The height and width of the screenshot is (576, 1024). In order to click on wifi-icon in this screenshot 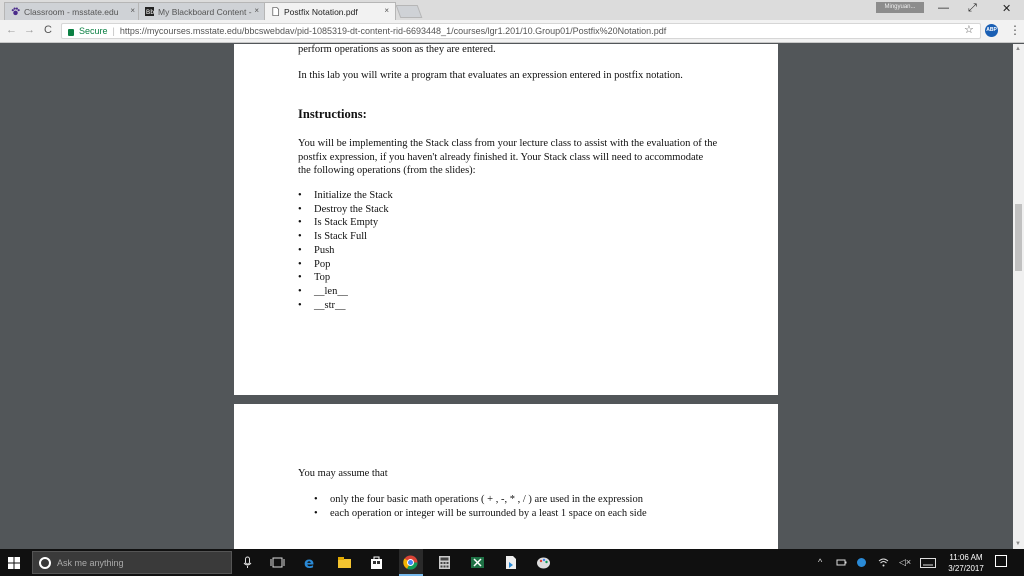, I will do `click(883, 562)`.